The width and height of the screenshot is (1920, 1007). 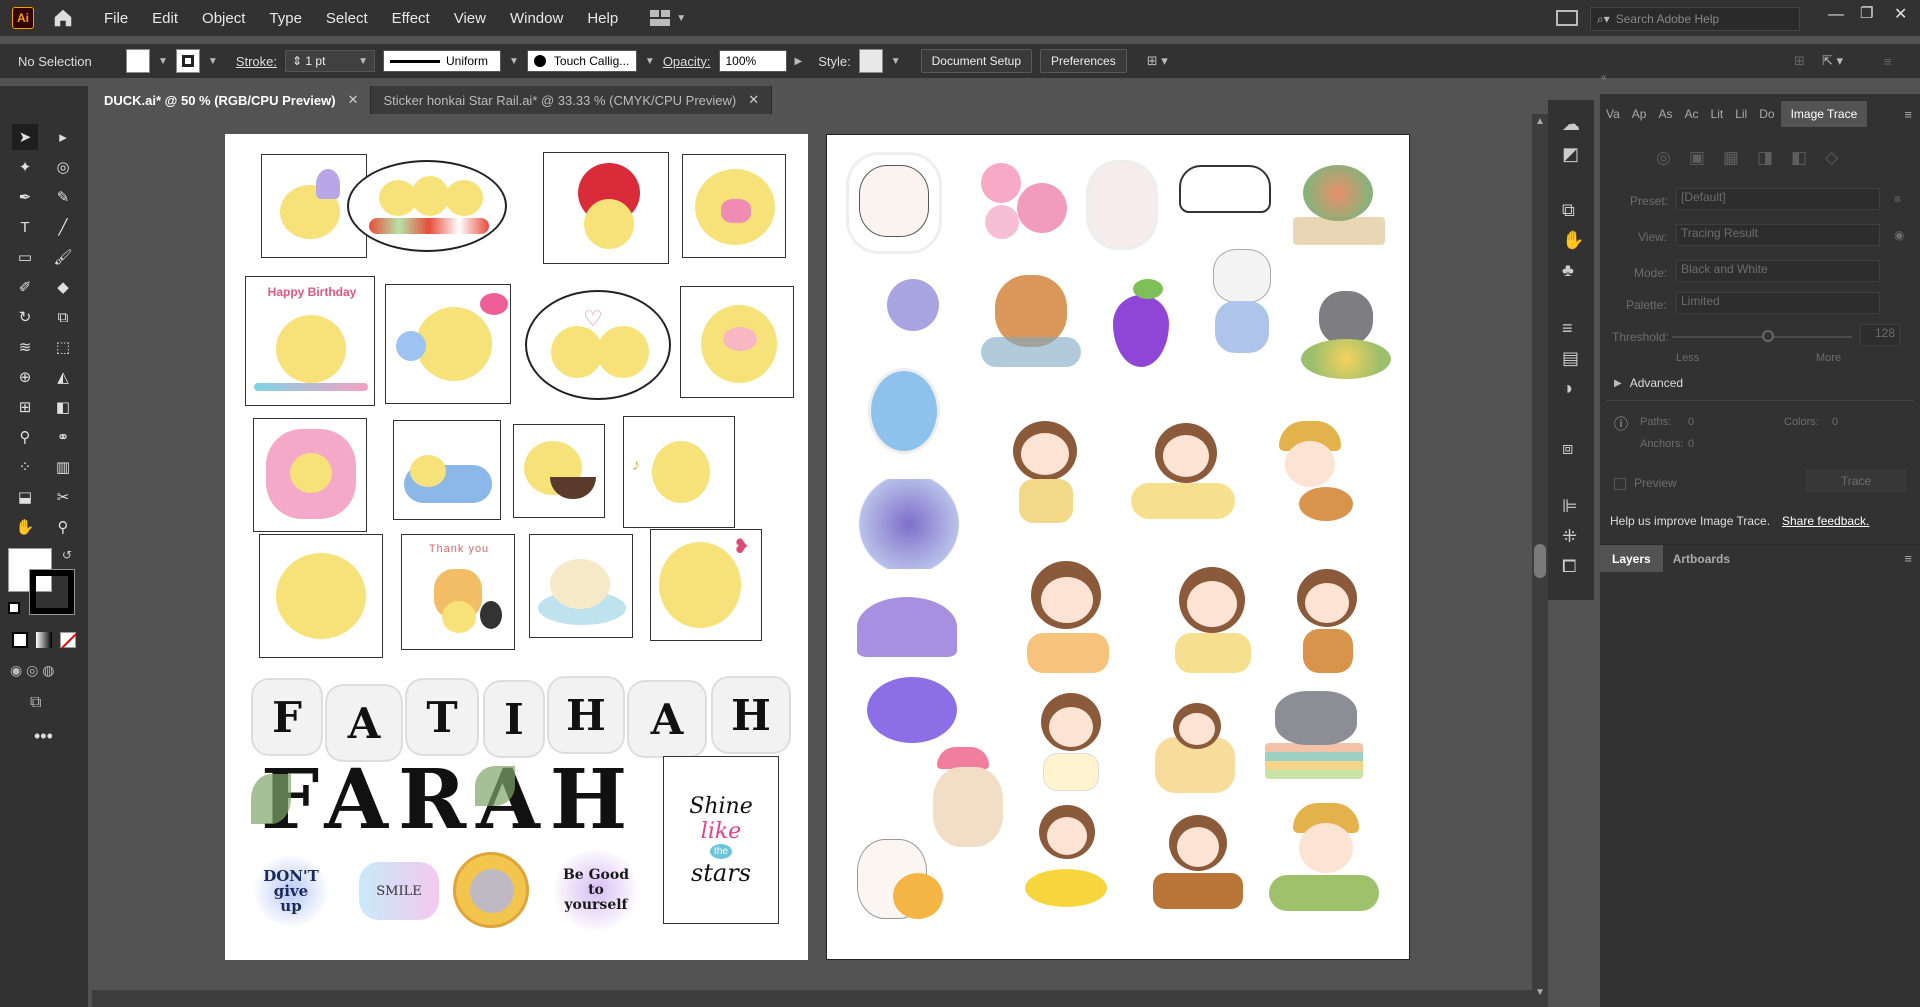 What do you see at coordinates (1023, 201) in the screenshot?
I see `sticker-cherry-blossoms` at bounding box center [1023, 201].